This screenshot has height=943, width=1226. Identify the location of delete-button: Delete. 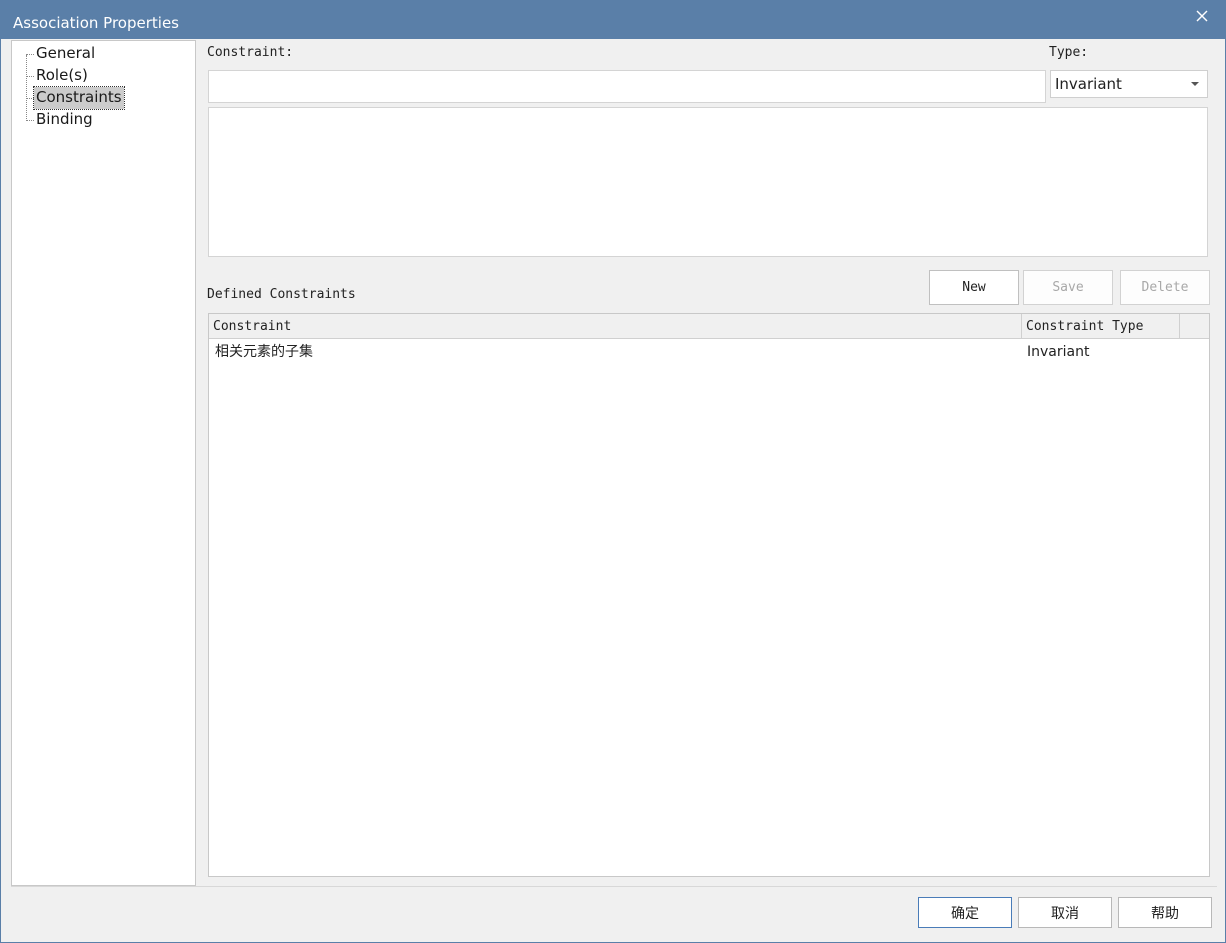
(1165, 287).